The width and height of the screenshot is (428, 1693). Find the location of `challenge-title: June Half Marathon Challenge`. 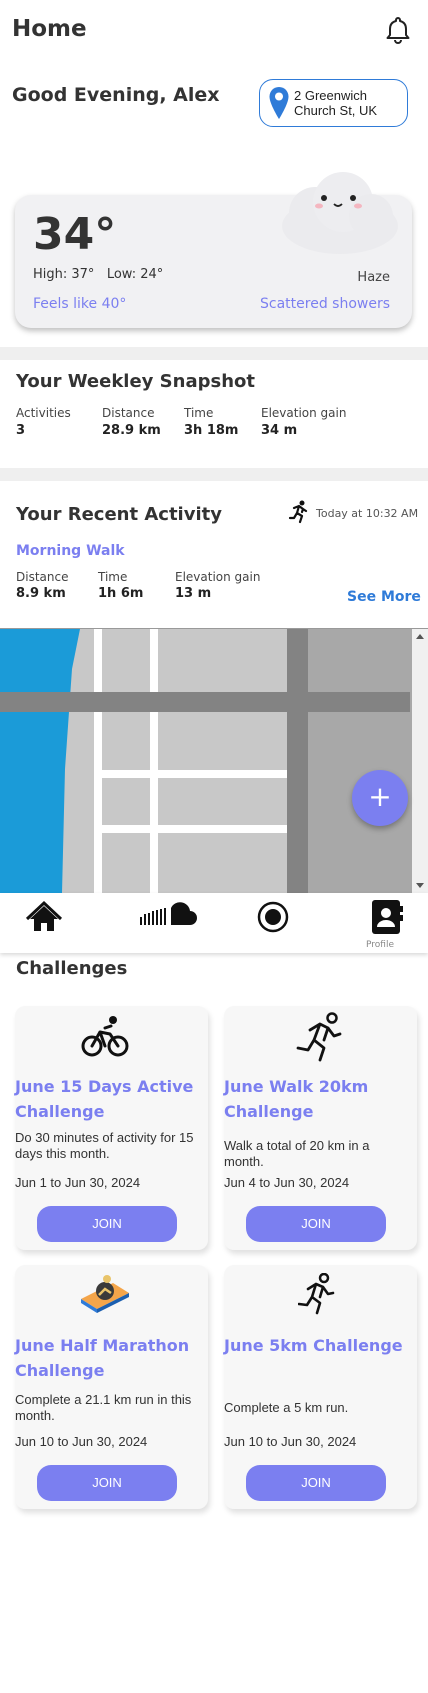

challenge-title: June Half Marathon Challenge is located at coordinates (102, 1358).